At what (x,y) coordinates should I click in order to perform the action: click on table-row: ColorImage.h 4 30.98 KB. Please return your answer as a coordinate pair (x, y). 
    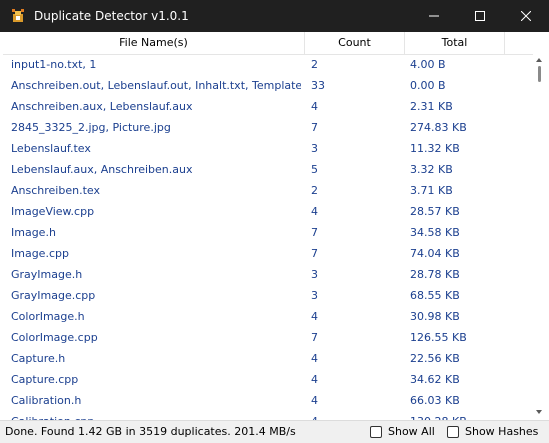
    Looking at the image, I should click on (268, 316).